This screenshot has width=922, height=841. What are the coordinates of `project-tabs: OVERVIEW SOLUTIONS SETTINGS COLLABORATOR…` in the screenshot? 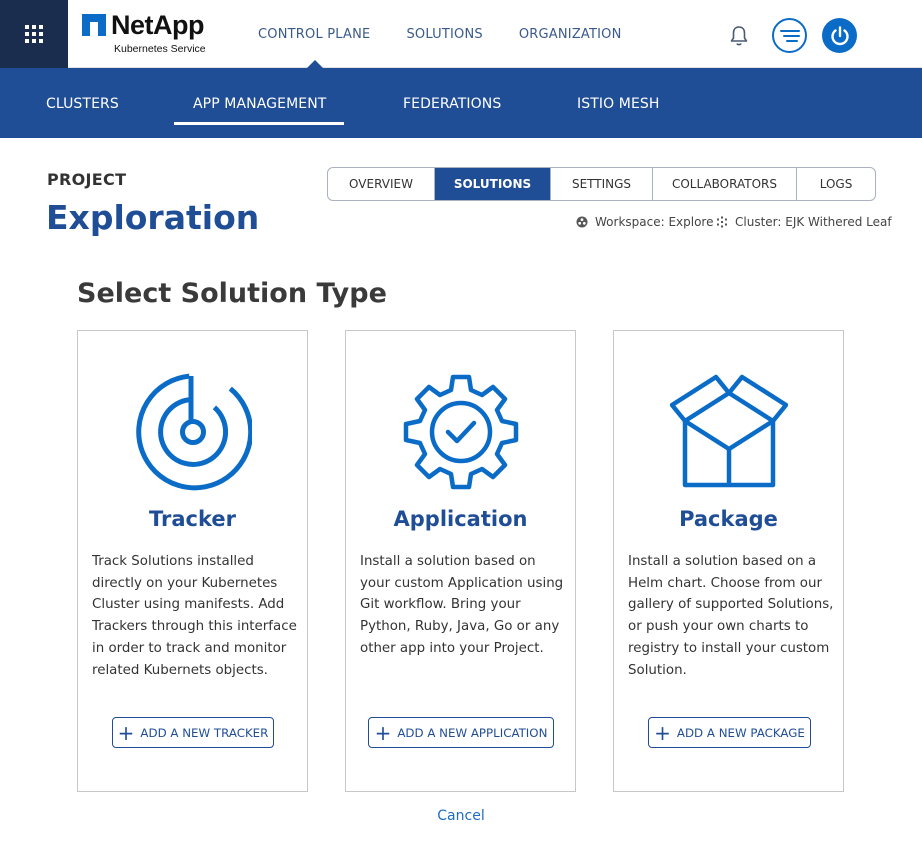 It's located at (601, 184).